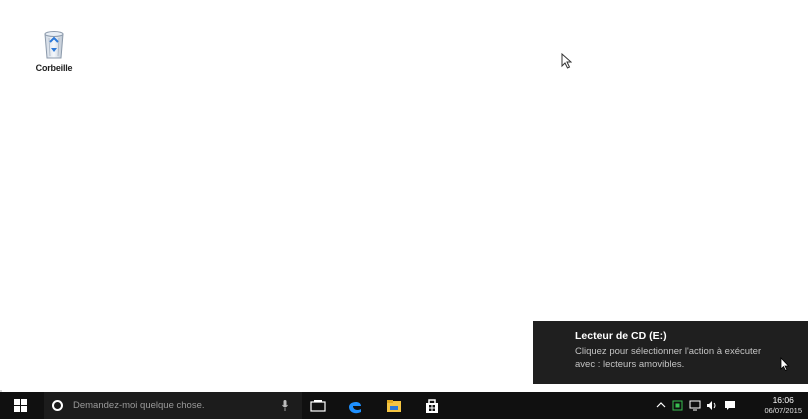 The image size is (808, 419). What do you see at coordinates (661, 405) in the screenshot?
I see `chevron-up-icon` at bounding box center [661, 405].